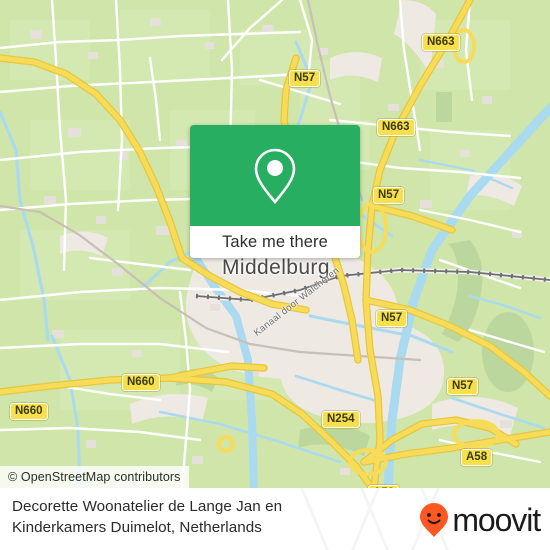 This screenshot has height=550, width=550. I want to click on map-label-city: Middelburg, so click(276, 267).